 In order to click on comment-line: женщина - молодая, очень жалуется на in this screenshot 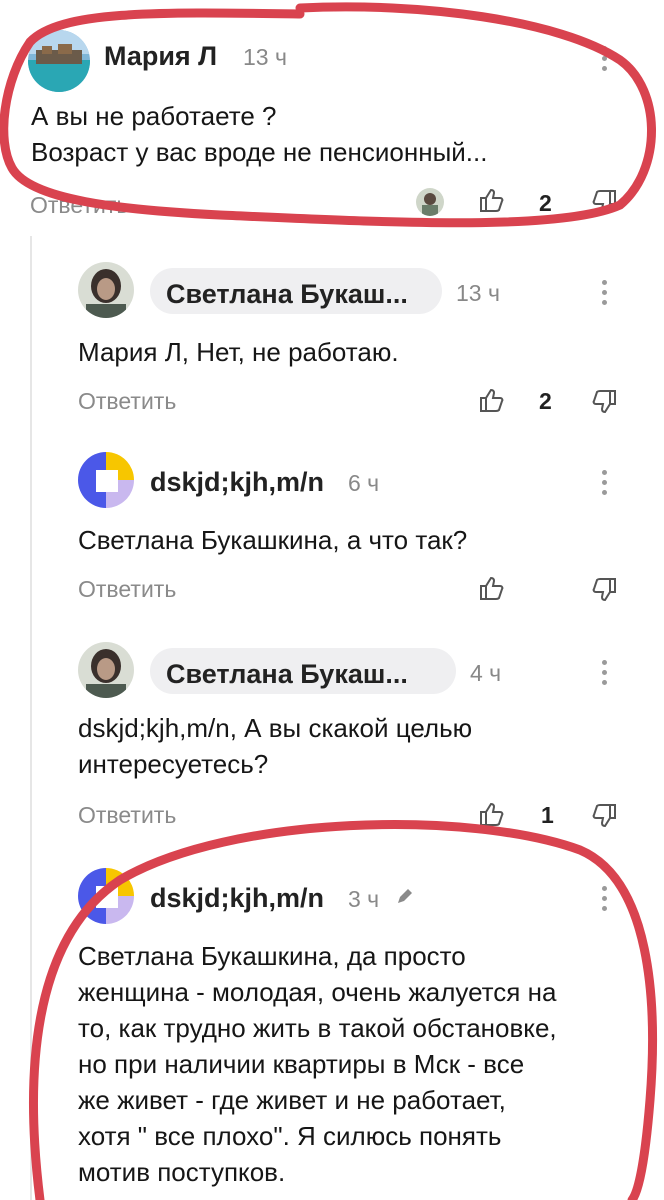, I will do `click(317, 992)`.